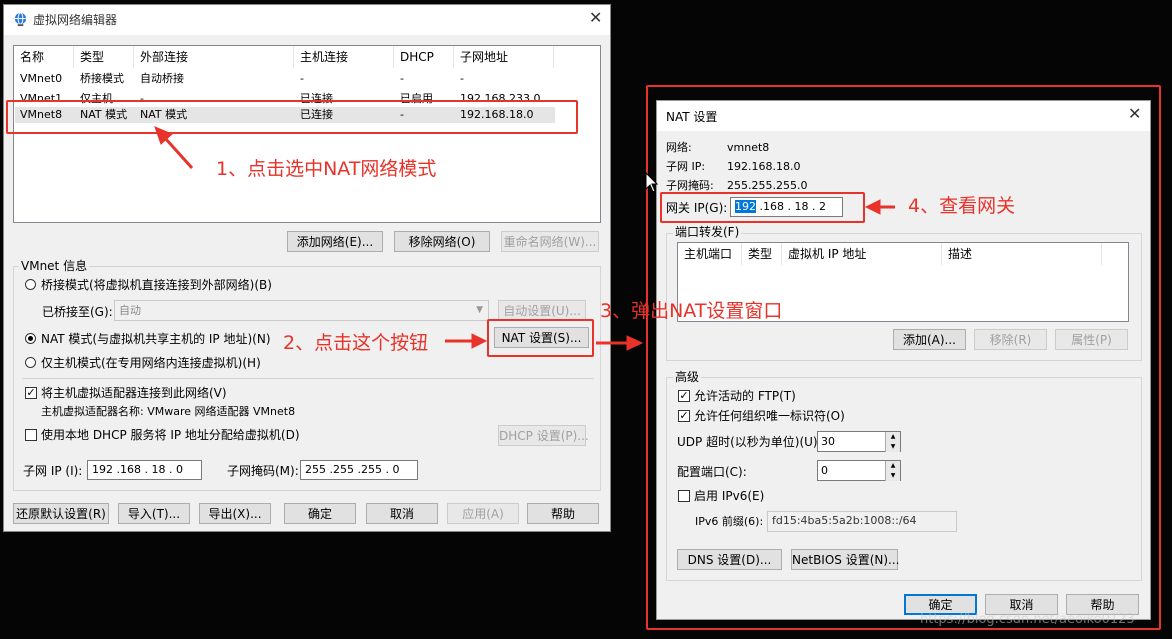 This screenshot has height=639, width=1172. Describe the element at coordinates (178, 153) in the screenshot. I see `arrow-step1` at that location.